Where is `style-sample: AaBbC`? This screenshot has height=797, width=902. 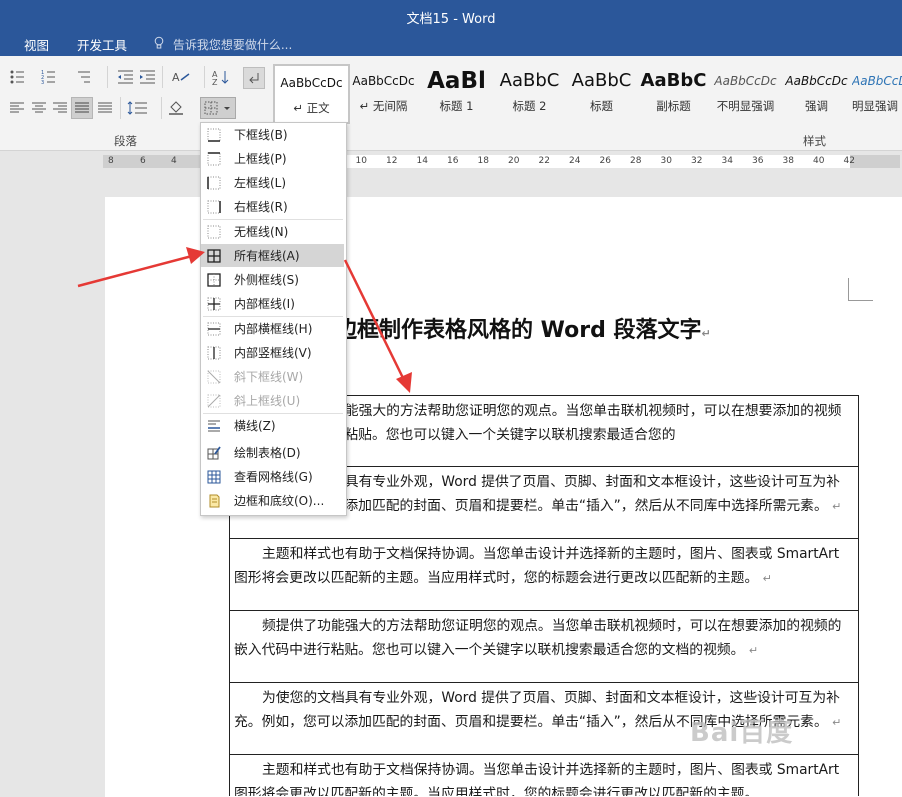
style-sample: AaBbC is located at coordinates (529, 80).